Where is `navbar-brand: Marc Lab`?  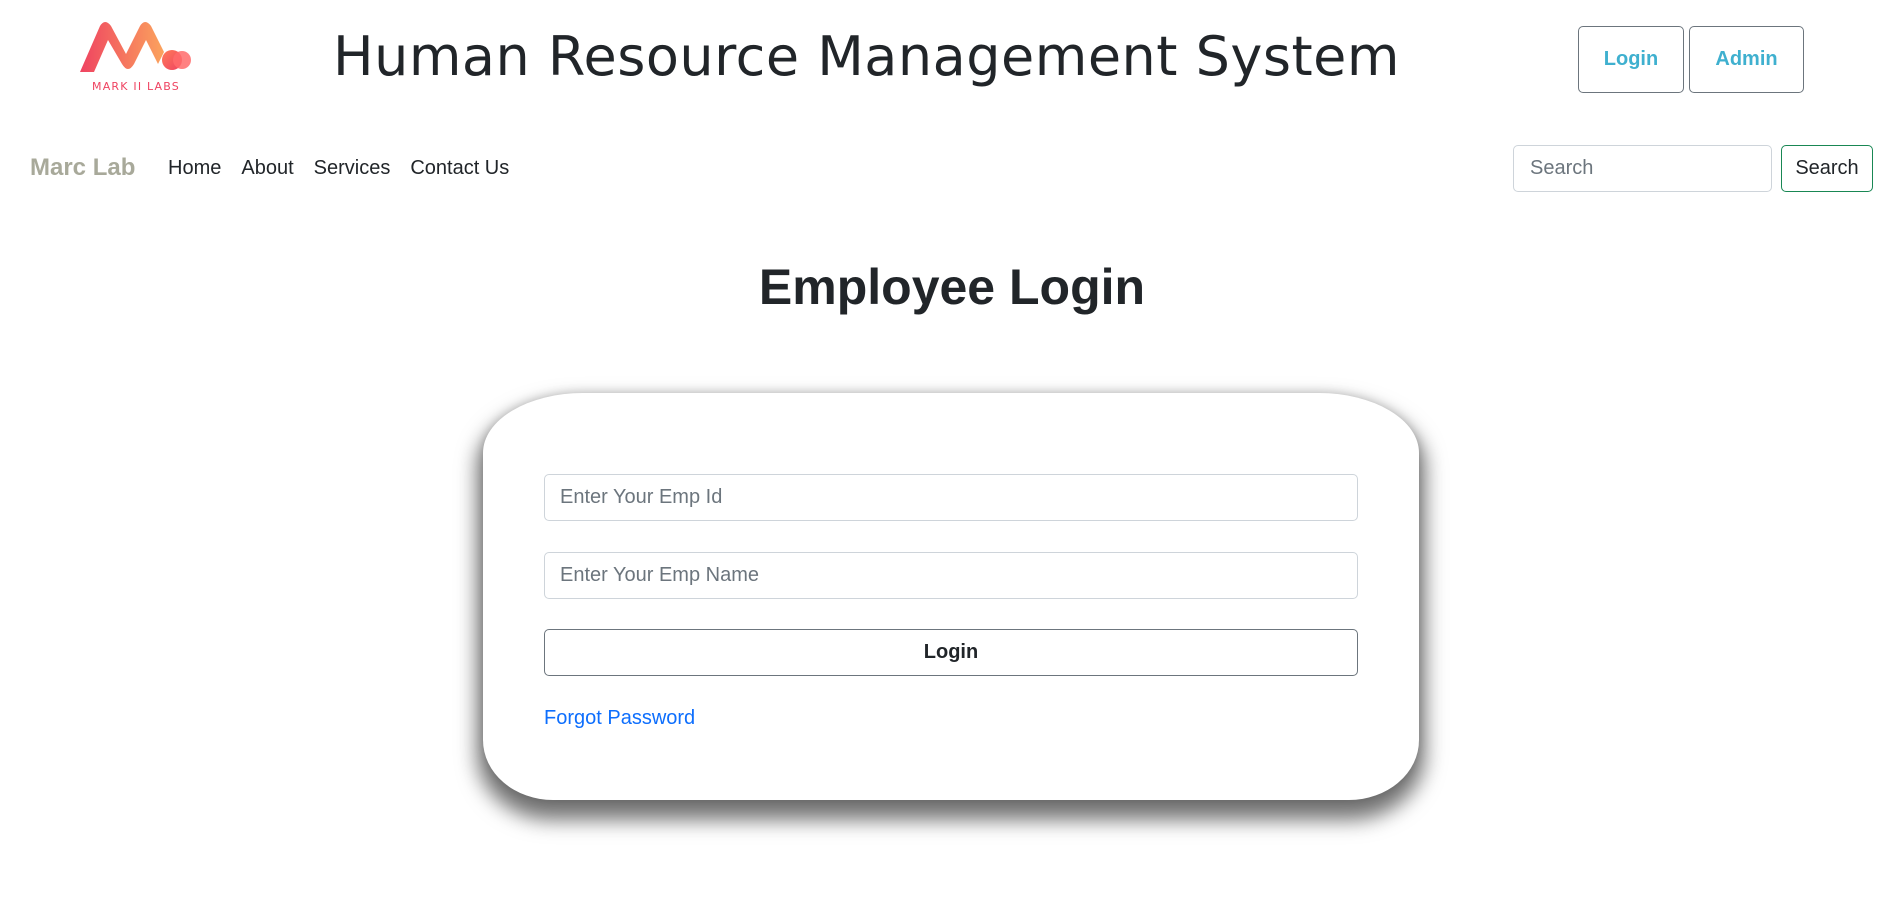 navbar-brand: Marc Lab is located at coordinates (82, 168).